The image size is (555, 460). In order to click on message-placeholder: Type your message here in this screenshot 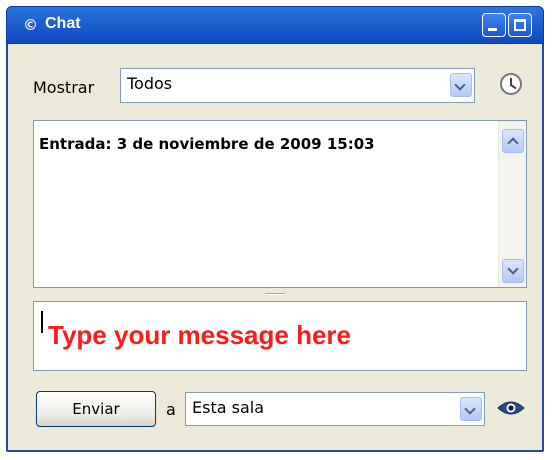, I will do `click(199, 335)`.